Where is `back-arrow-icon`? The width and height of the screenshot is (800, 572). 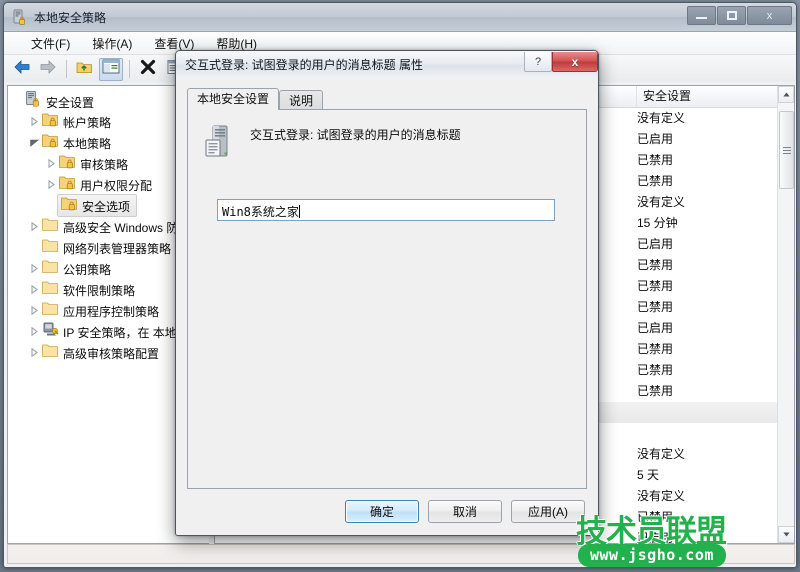
back-arrow-icon is located at coordinates (22, 69).